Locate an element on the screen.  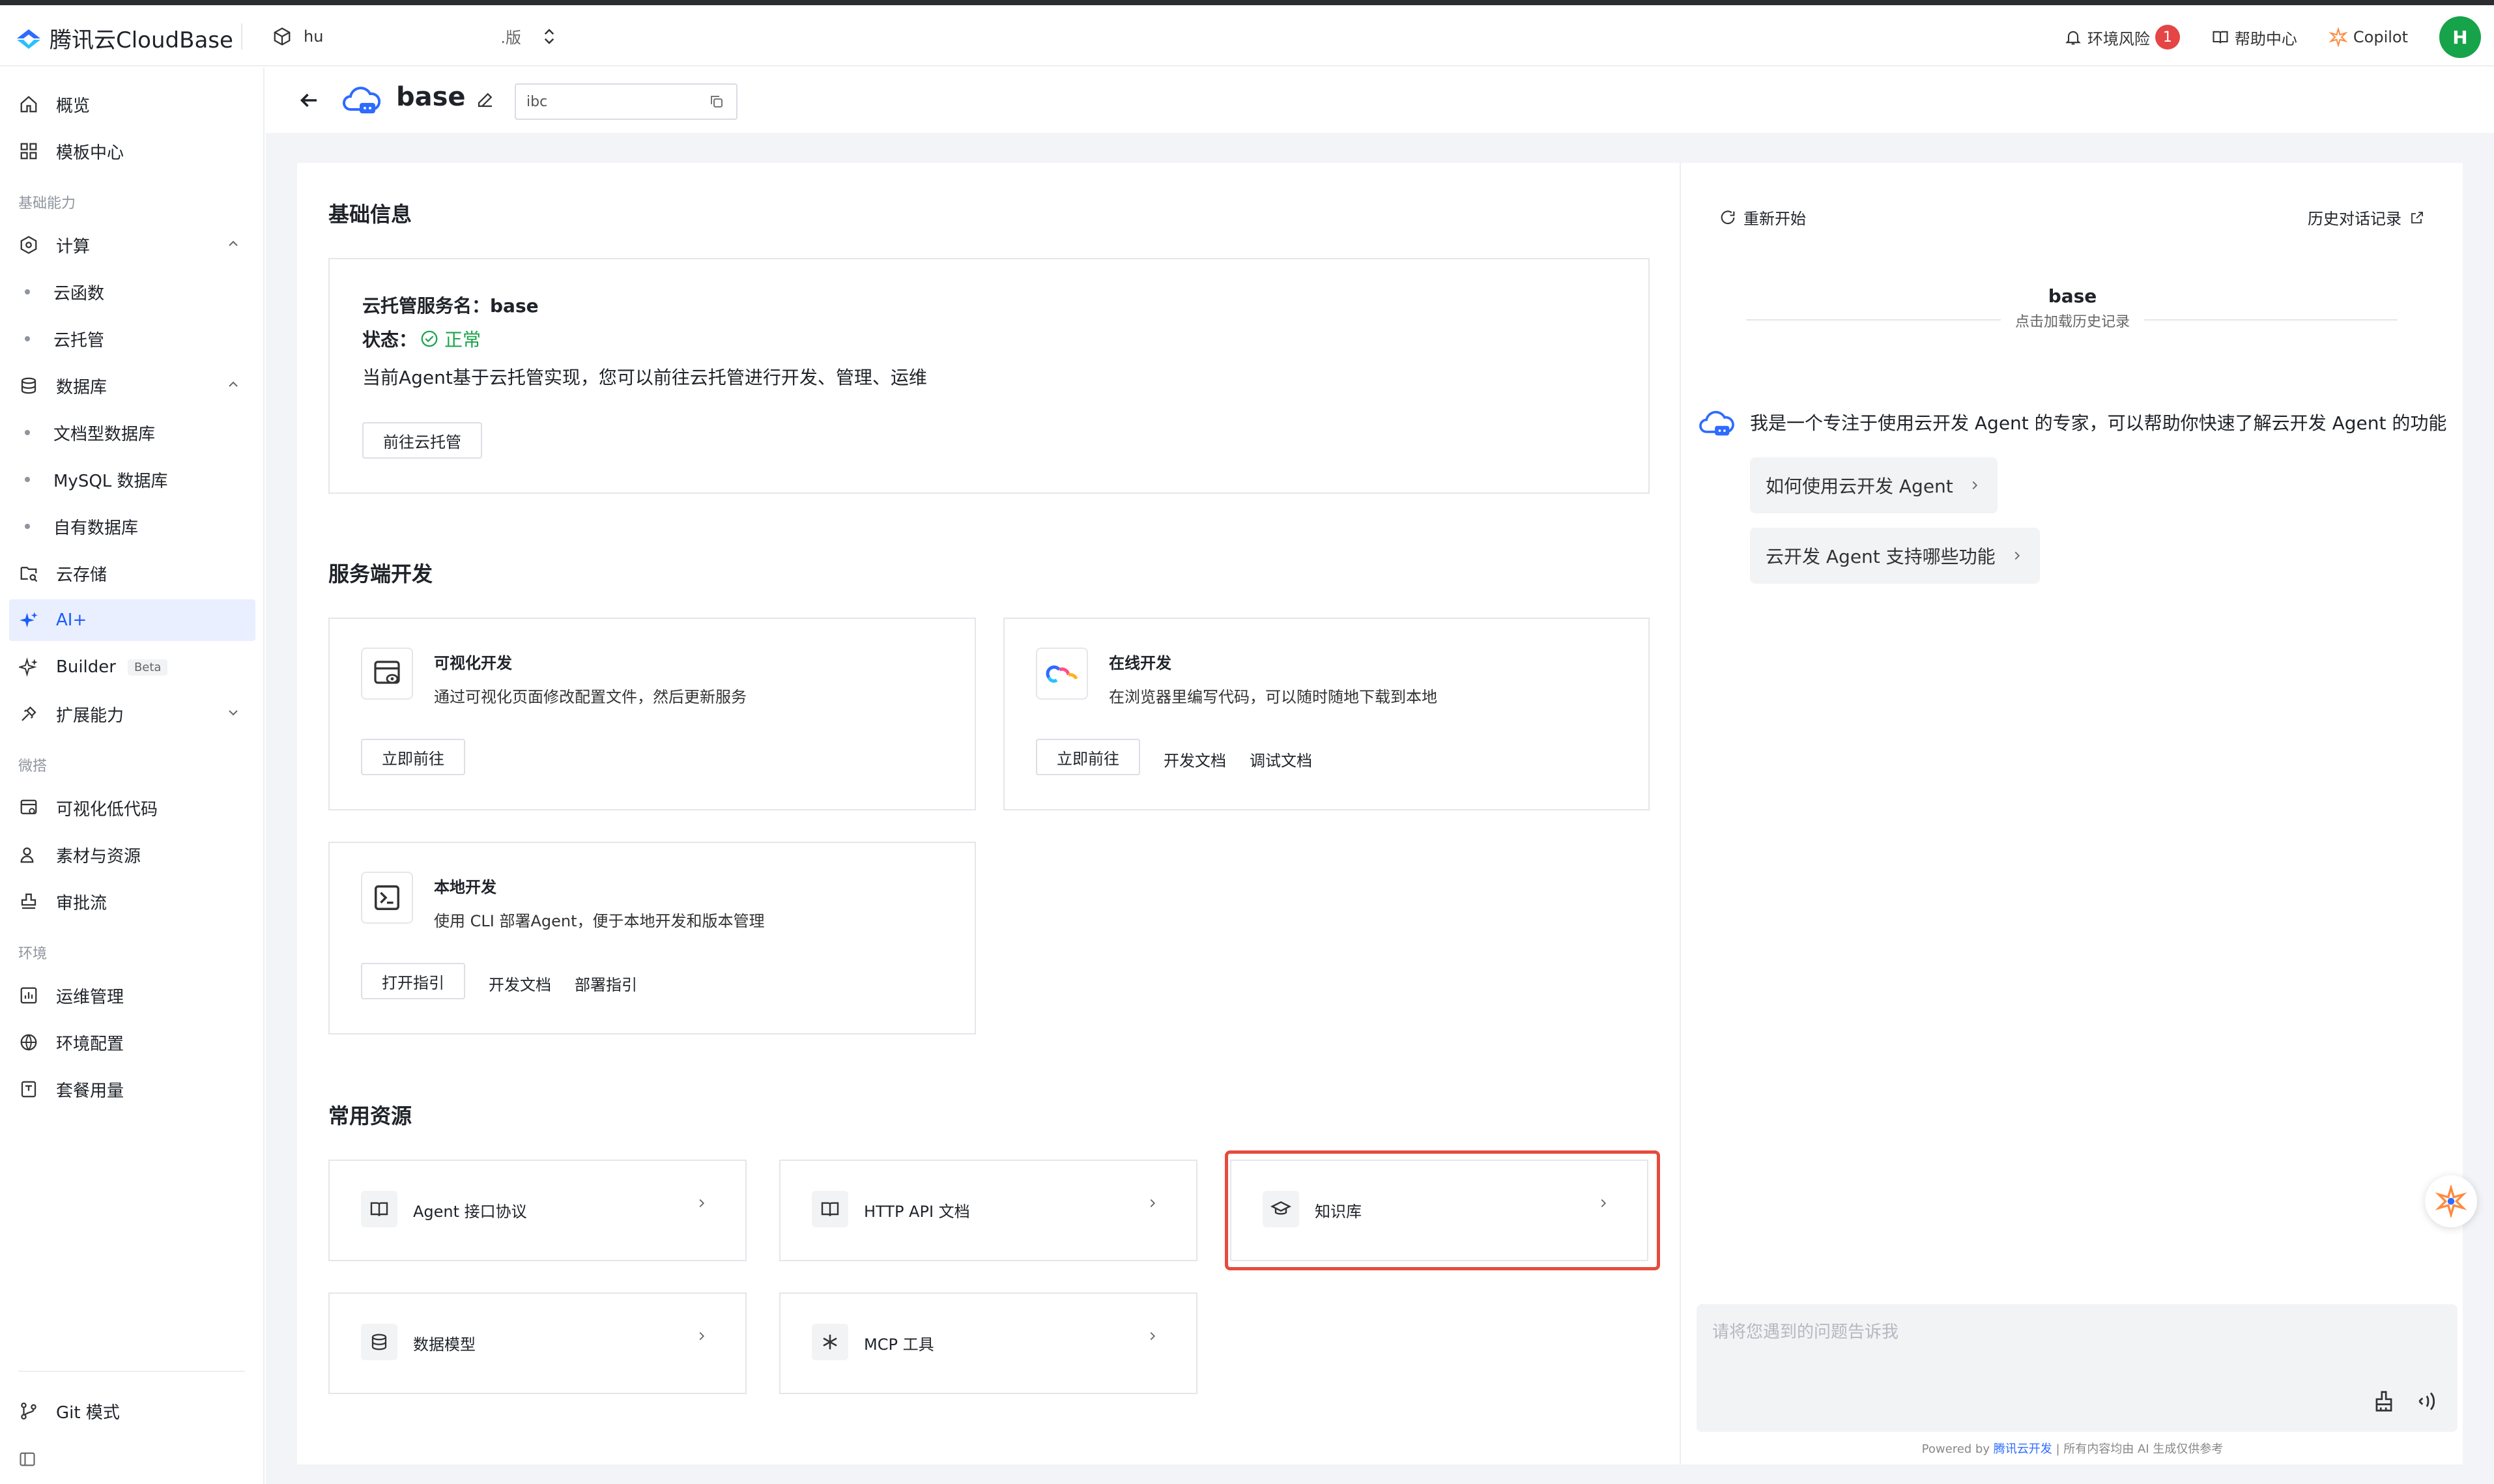
dev-card-desc: 在浏览器里编写代码，可以随时随地下载到本地 is located at coordinates (1273, 697).